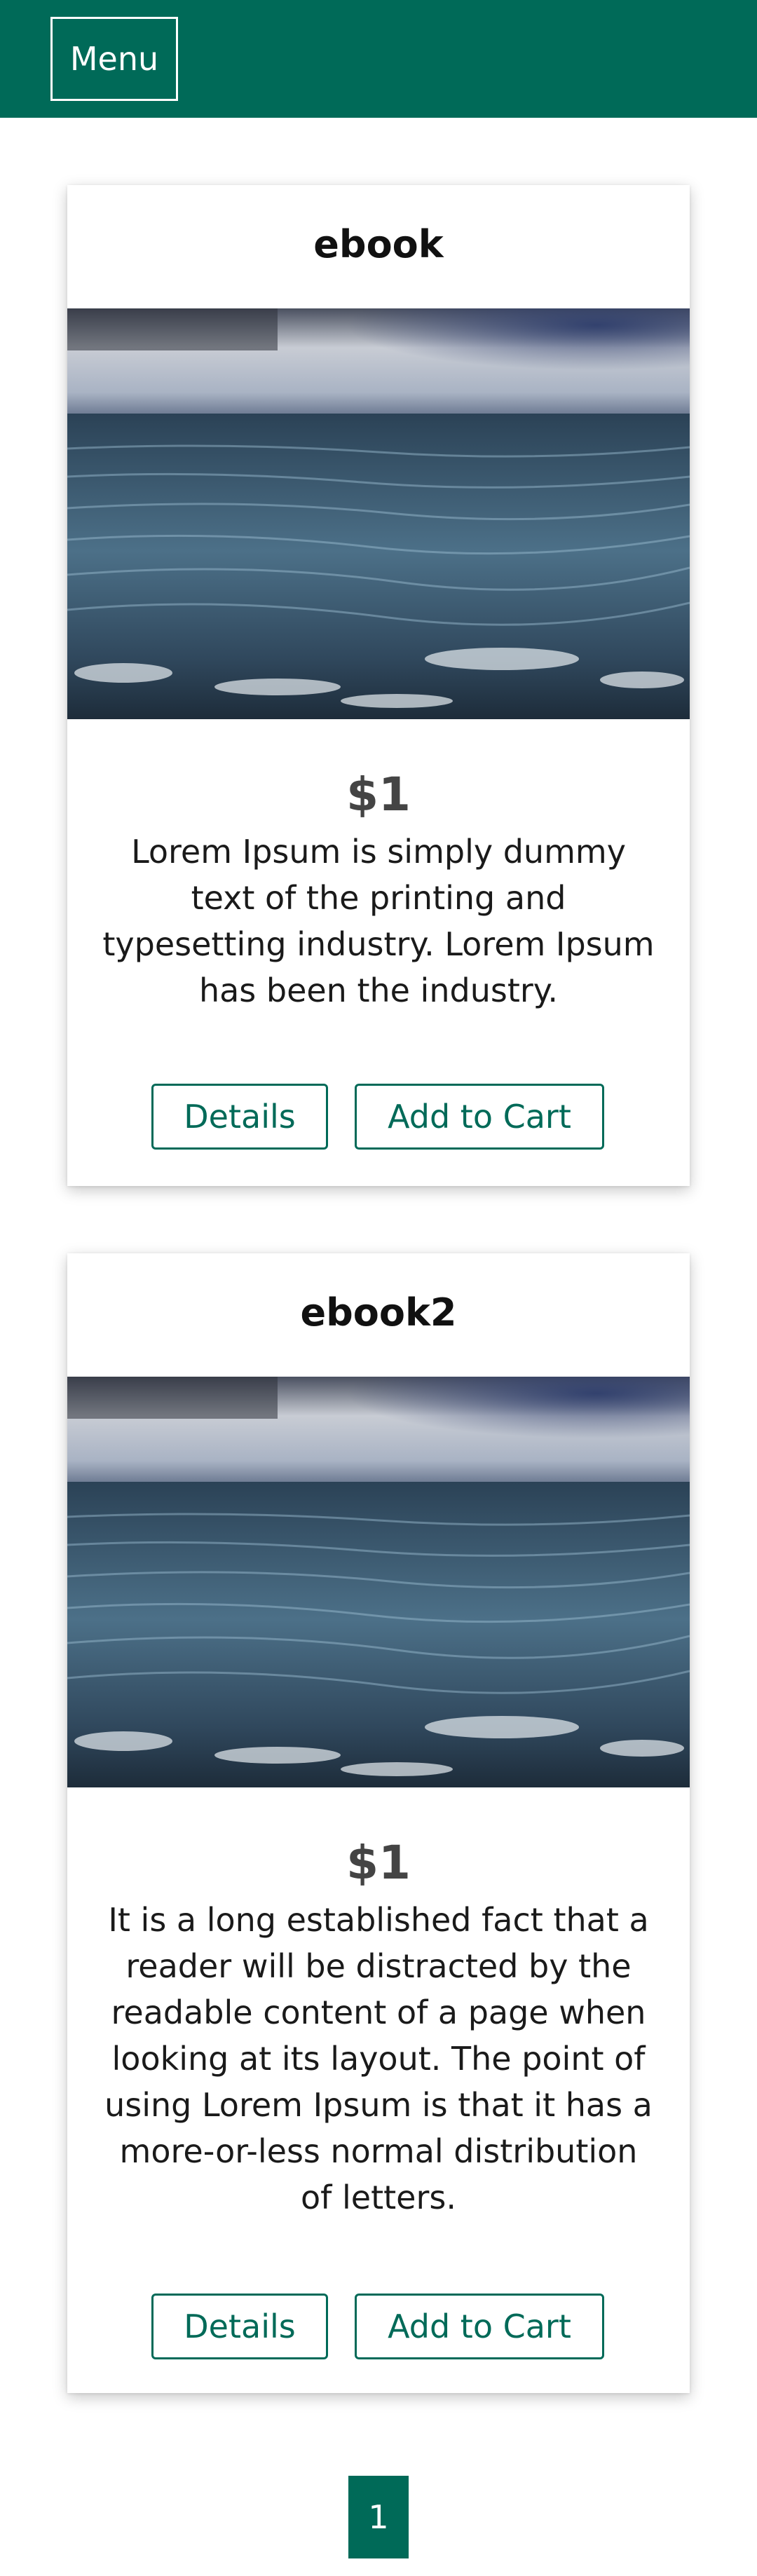  Describe the element at coordinates (378, 244) in the screenshot. I see `product-title: ebook` at that location.